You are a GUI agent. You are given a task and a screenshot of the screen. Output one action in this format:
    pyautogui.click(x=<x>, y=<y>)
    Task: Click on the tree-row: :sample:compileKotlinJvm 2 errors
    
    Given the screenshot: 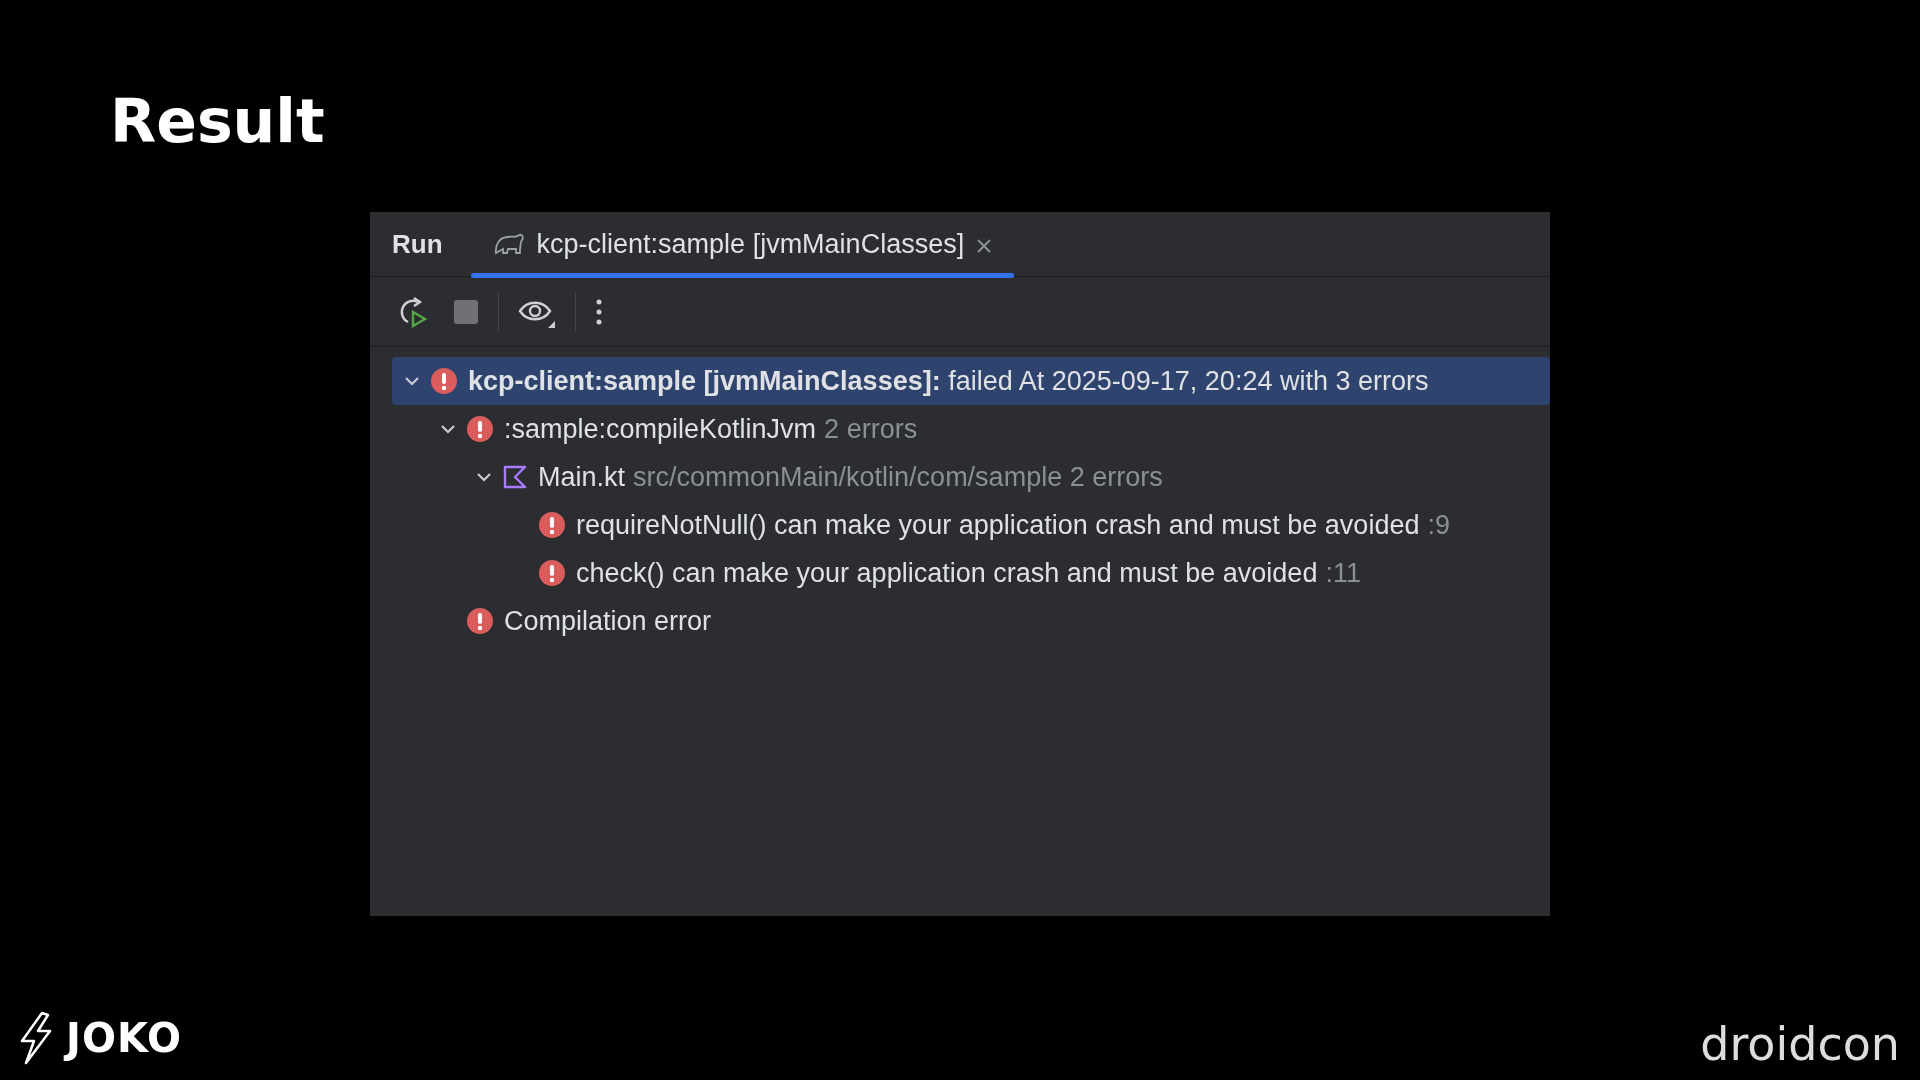 What is the action you would take?
    pyautogui.click(x=971, y=429)
    